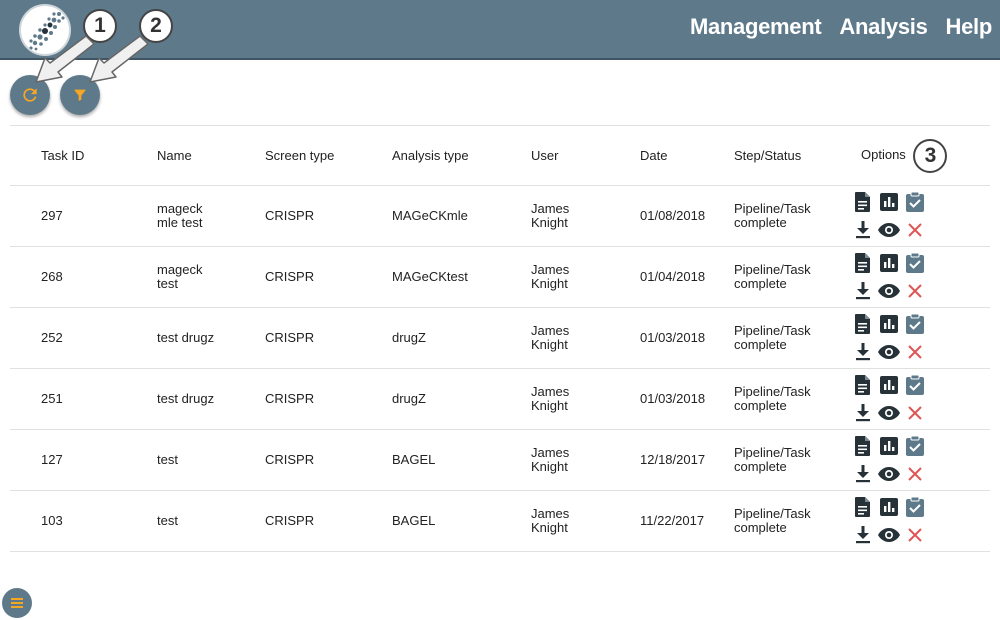 Image resolution: width=1000 pixels, height=620 pixels. I want to click on nav-analysis: Analysis, so click(883, 27).